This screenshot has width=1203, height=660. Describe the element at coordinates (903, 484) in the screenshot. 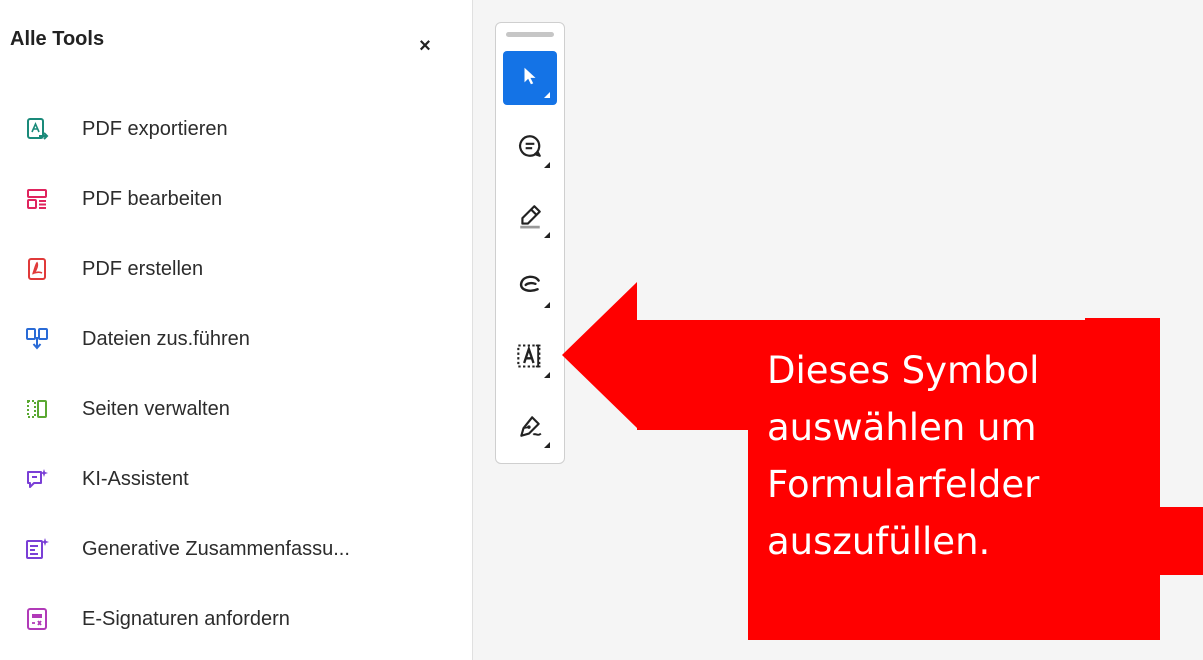

I see `callout-line: Formularfelder` at that location.